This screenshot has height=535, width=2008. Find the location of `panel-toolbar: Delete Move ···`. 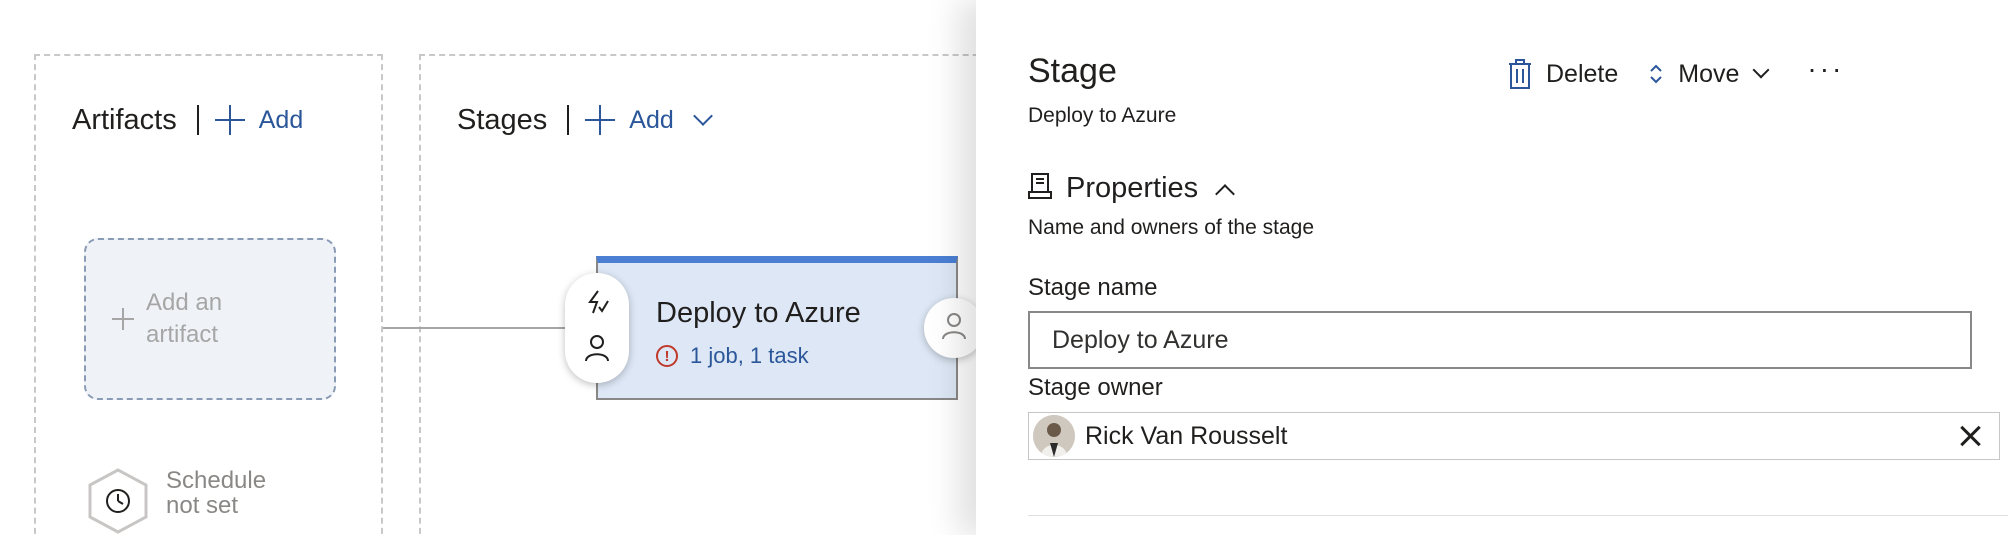

panel-toolbar: Delete Move ··· is located at coordinates (1676, 73).